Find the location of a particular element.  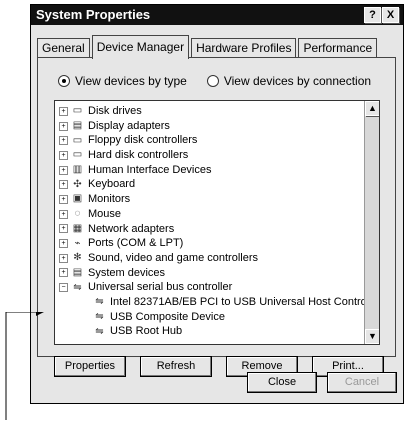

hid-icon: ▥ is located at coordinates (77, 170).